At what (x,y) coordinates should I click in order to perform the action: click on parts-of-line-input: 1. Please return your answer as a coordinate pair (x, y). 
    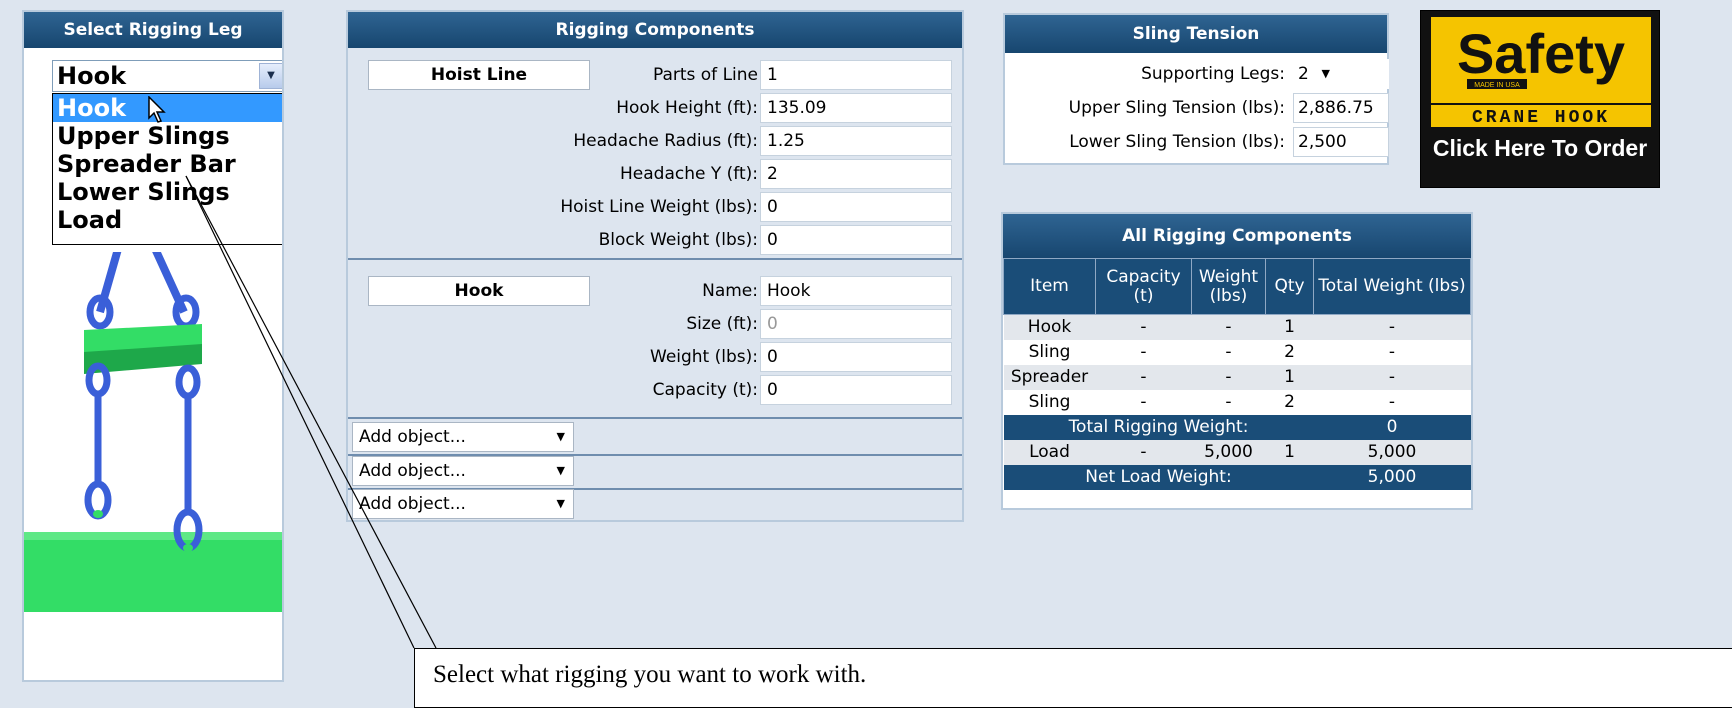
    Looking at the image, I should click on (856, 75).